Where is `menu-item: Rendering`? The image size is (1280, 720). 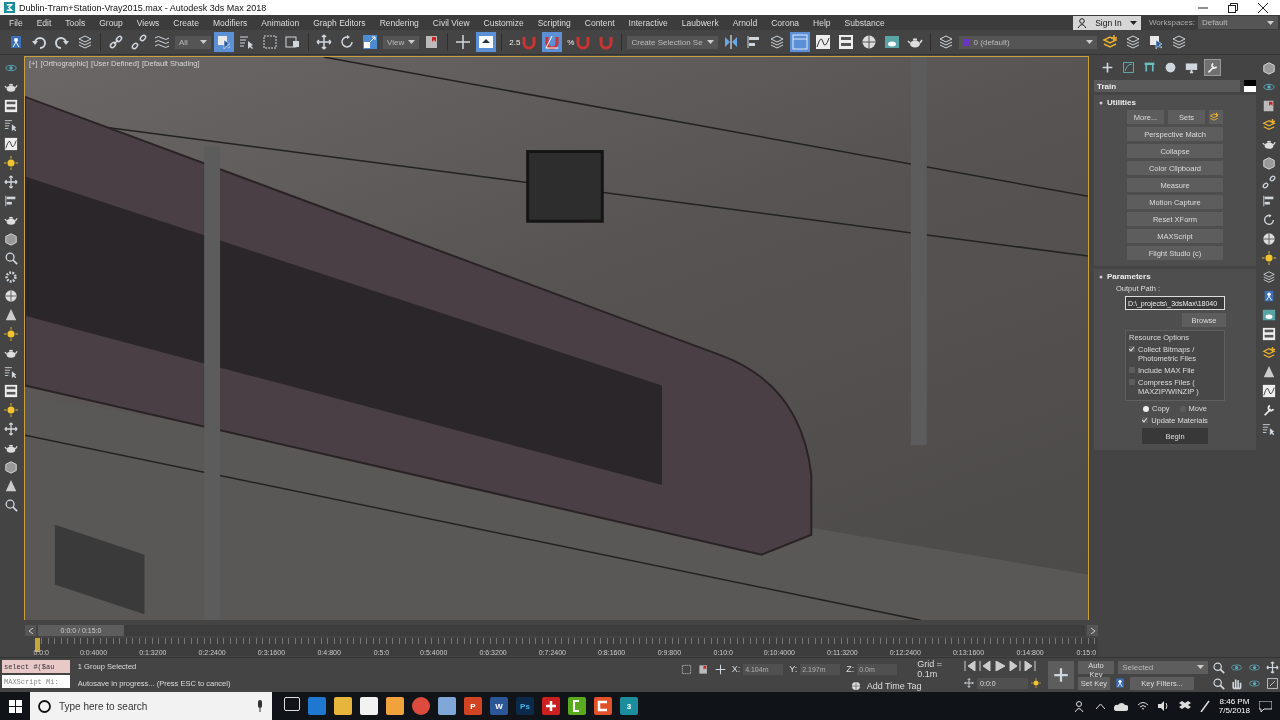
menu-item: Rendering is located at coordinates (399, 22).